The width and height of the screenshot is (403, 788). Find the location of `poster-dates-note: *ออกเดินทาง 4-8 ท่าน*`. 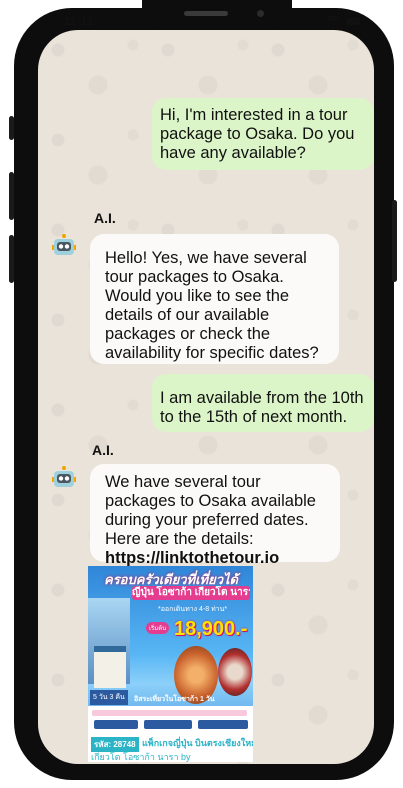

poster-dates-note: *ออกเดินทาง 4-8 ท่าน* is located at coordinates (193, 609).